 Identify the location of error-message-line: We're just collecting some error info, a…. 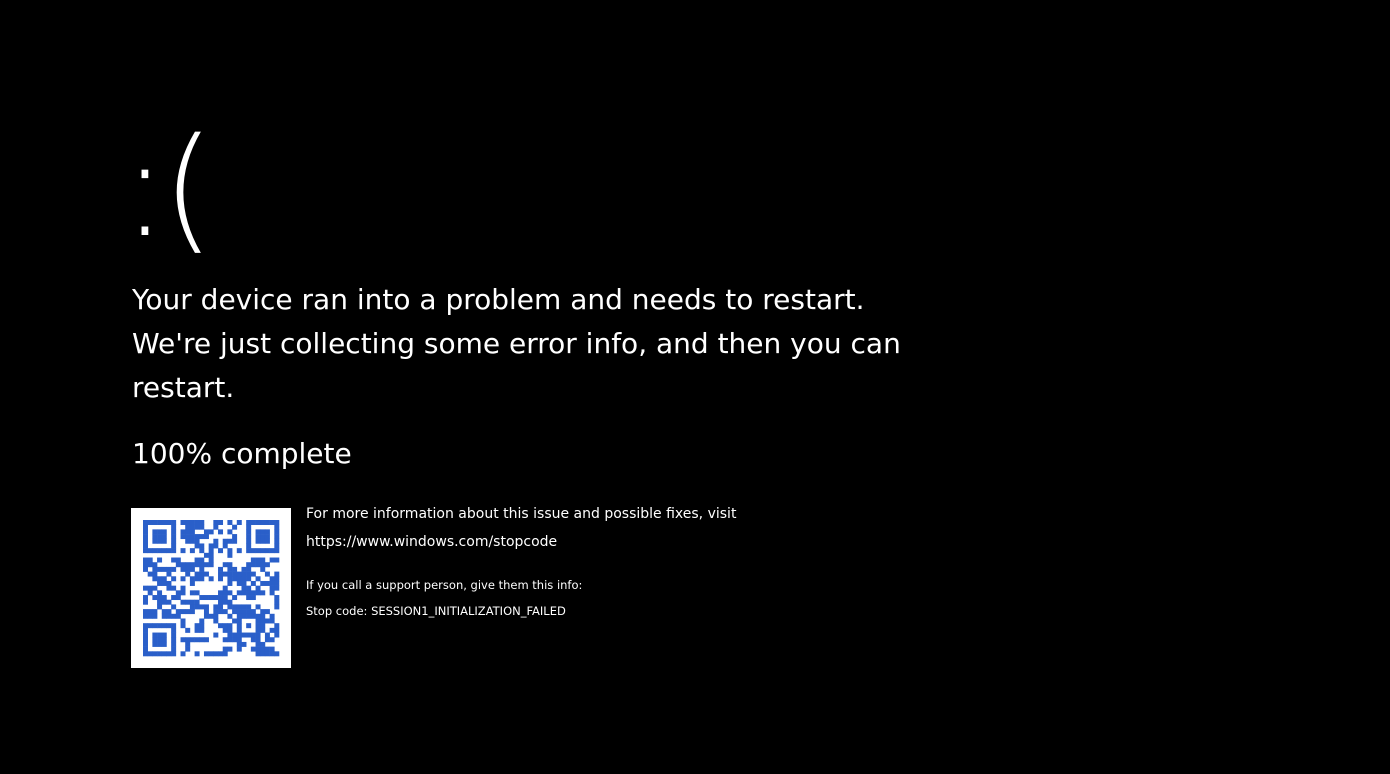
(516, 343).